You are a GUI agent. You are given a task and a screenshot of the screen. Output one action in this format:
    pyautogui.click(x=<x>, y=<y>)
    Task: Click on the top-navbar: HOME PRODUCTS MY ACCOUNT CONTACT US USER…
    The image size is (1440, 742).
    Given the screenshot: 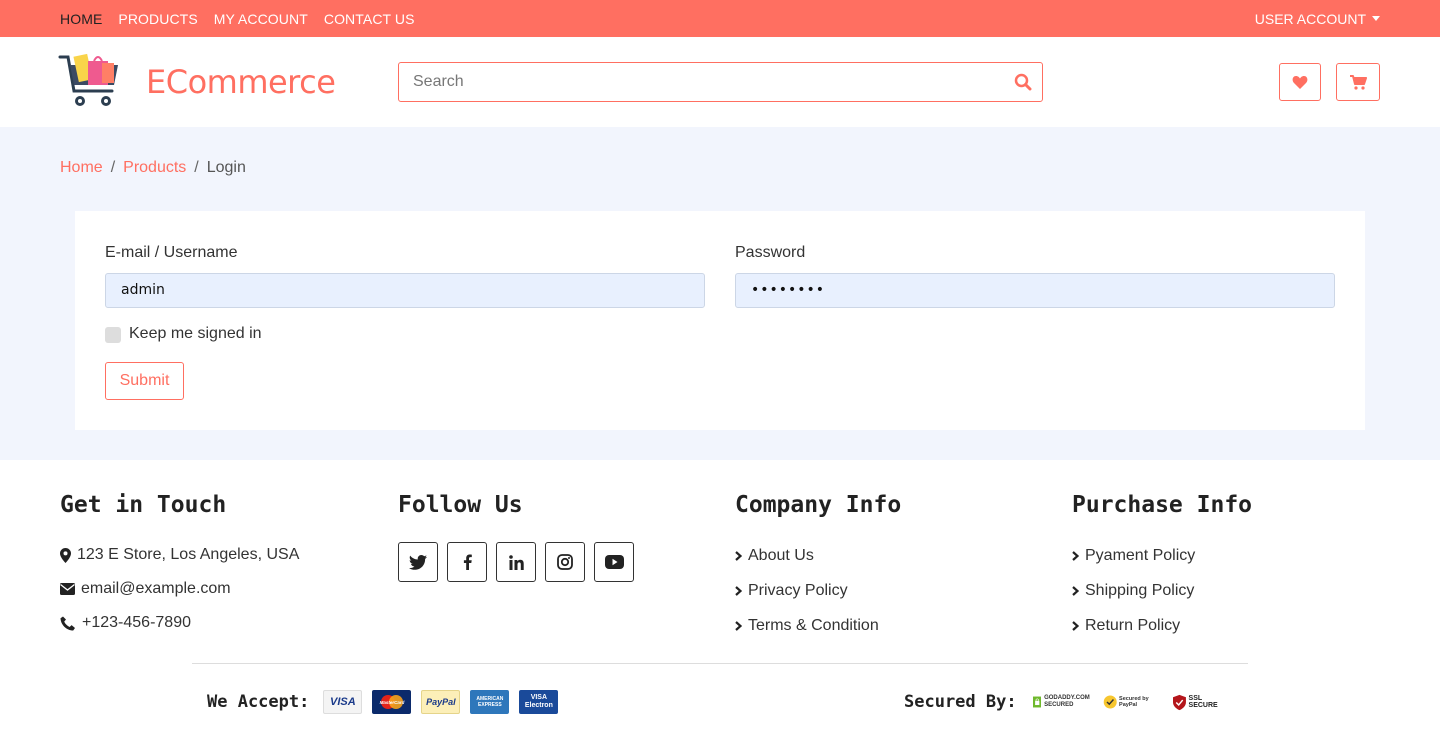 What is the action you would take?
    pyautogui.click(x=720, y=18)
    